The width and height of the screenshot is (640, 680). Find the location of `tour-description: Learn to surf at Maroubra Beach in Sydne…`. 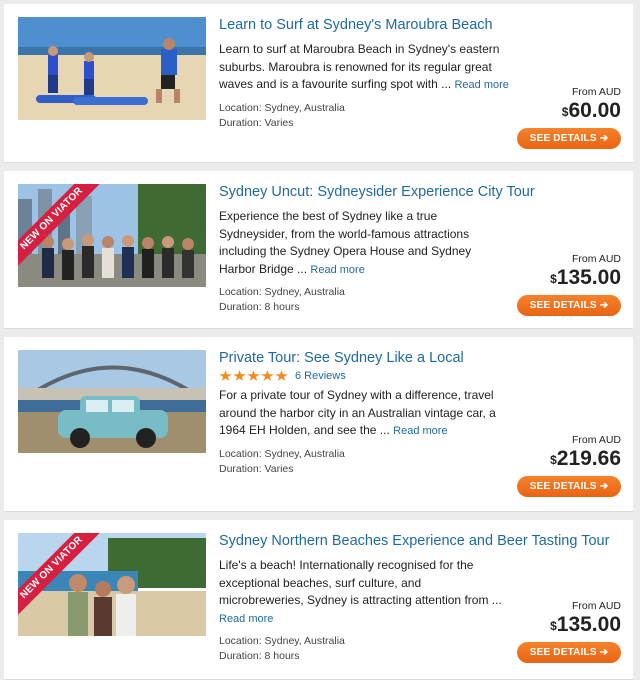

tour-description: Learn to surf at Maroubra Beach in Sydne… is located at coordinates (364, 68).